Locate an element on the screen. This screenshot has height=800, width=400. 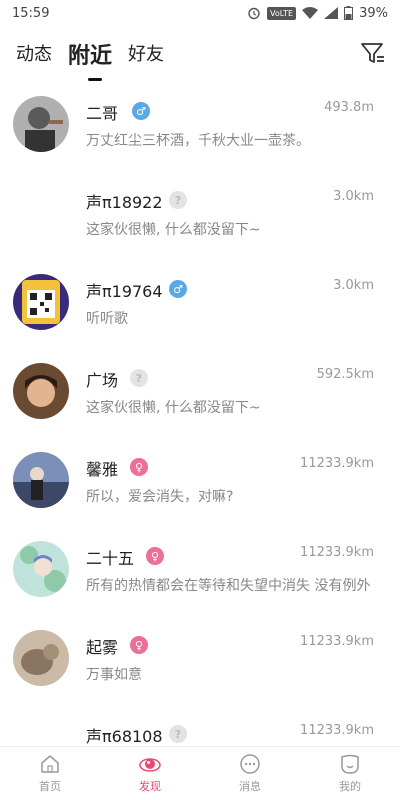
tab-dynamic: 动态 is located at coordinates (34, 53).